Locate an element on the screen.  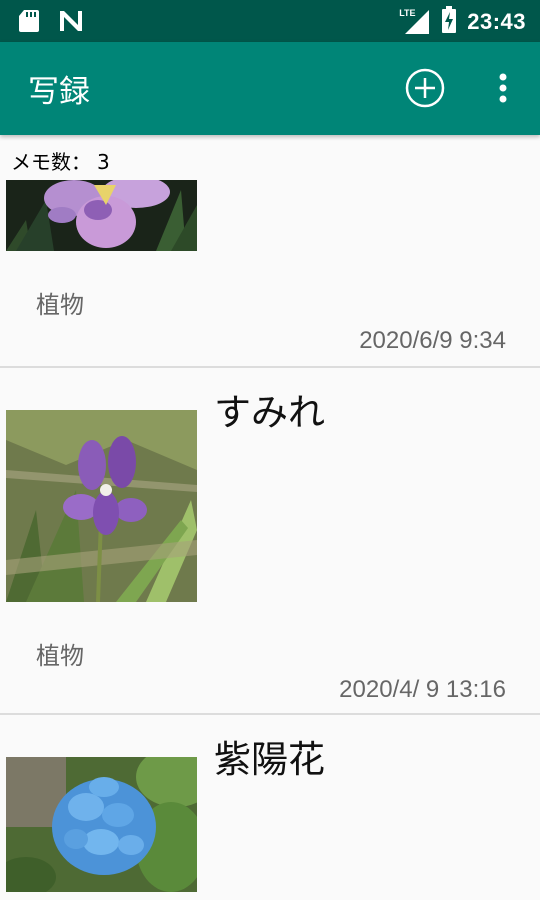
status-clock: 23:43 is located at coordinates (496, 21).